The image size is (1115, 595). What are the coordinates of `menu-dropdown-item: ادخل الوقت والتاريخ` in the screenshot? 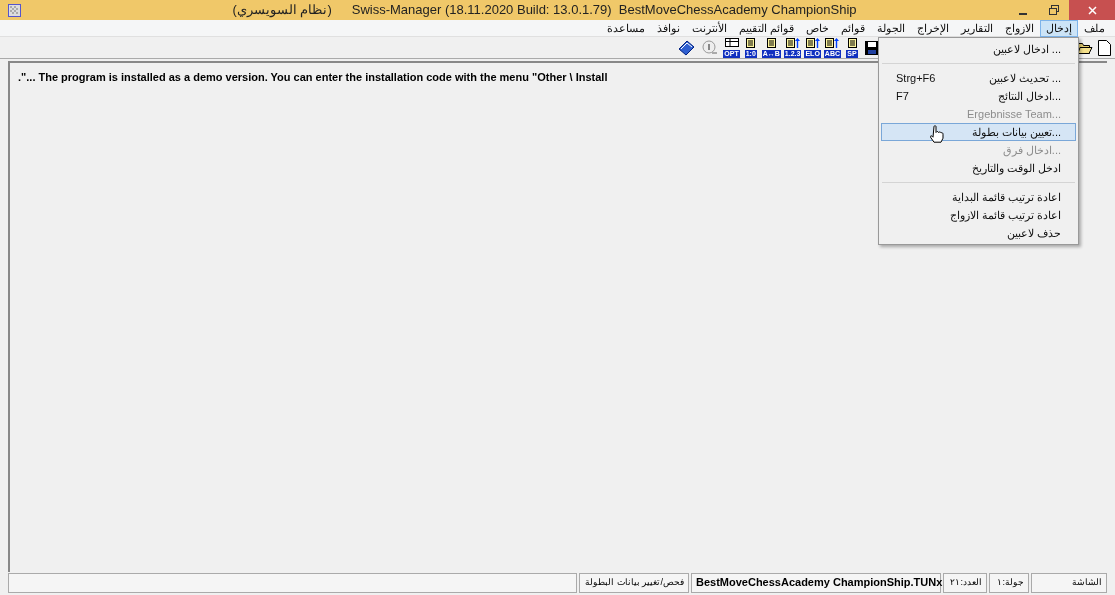 It's located at (978, 168).